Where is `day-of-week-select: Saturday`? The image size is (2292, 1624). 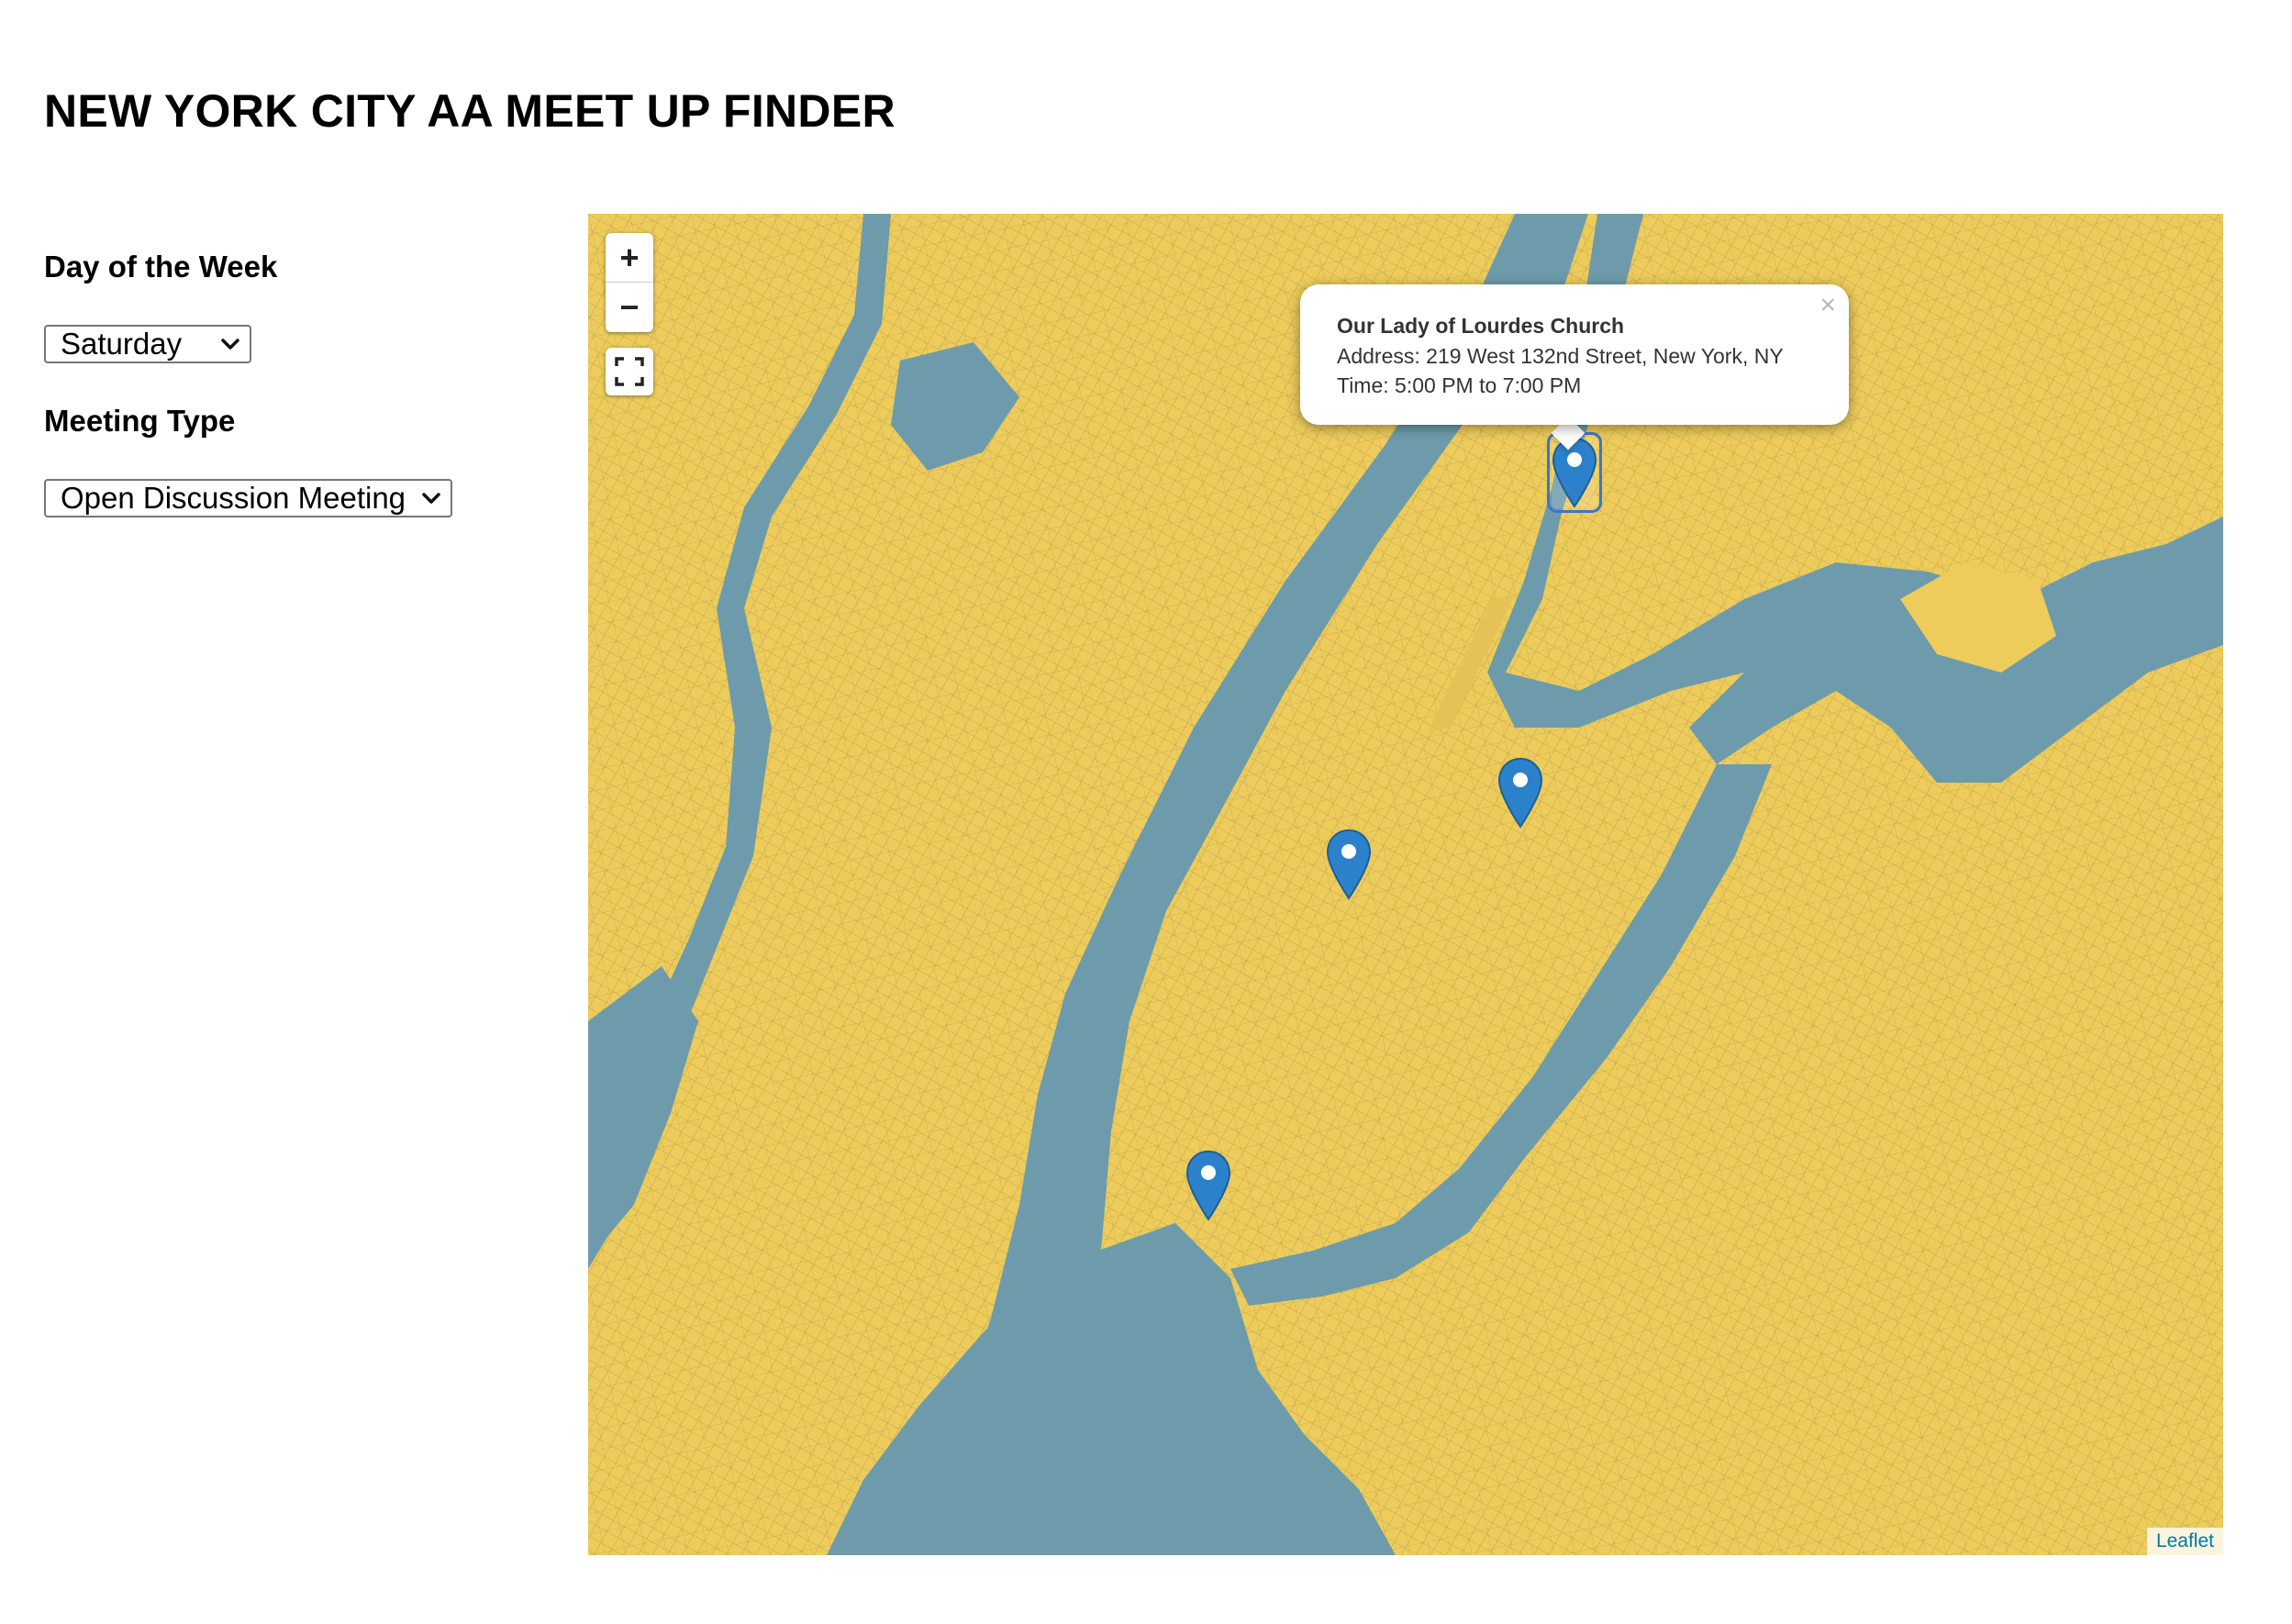 day-of-week-select: Saturday is located at coordinates (147, 344).